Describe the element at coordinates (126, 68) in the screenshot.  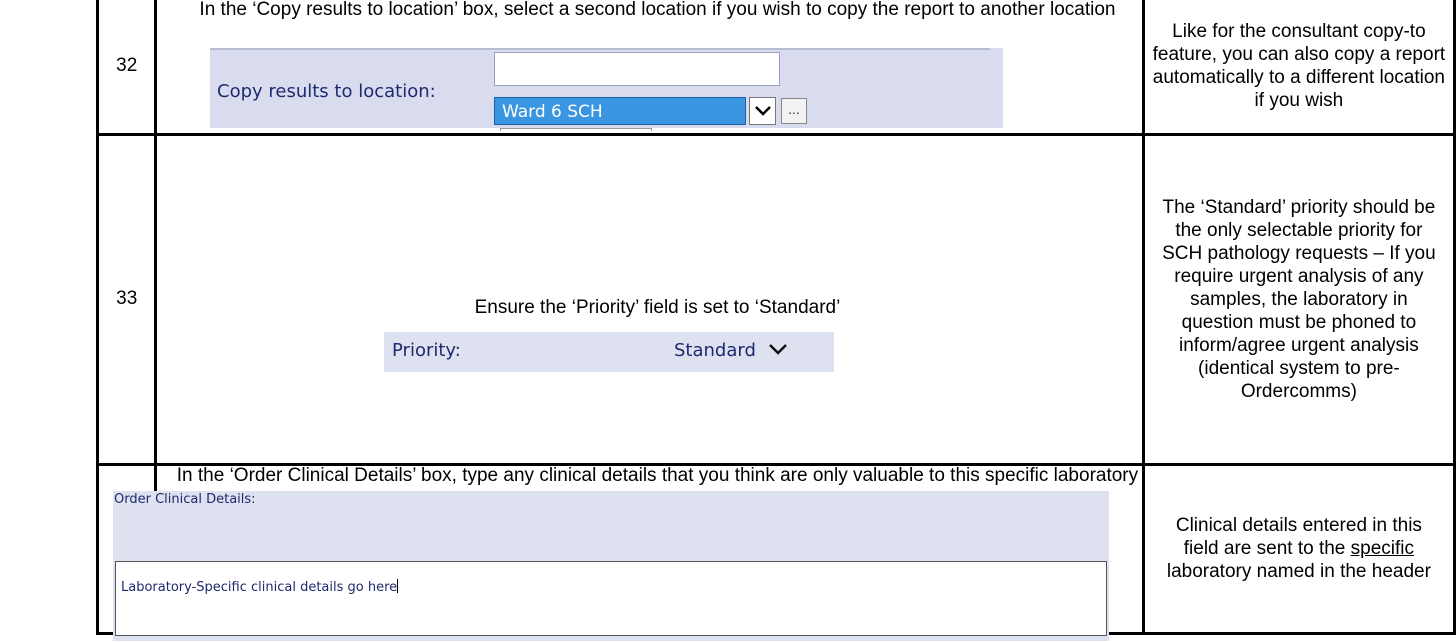
I see `step-number: 32` at that location.